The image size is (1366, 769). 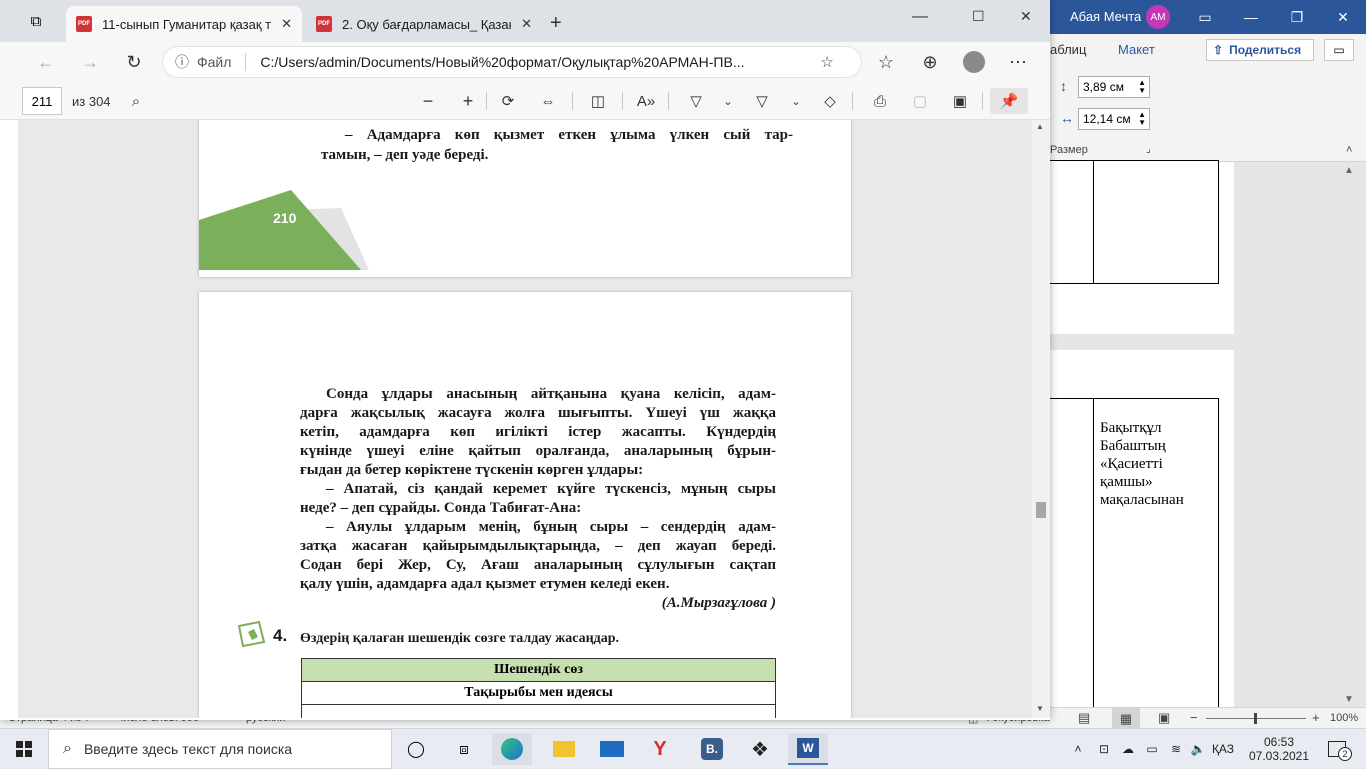 I want to click on pdf-scrollbar: ▲ ▼, so click(x=1041, y=419).